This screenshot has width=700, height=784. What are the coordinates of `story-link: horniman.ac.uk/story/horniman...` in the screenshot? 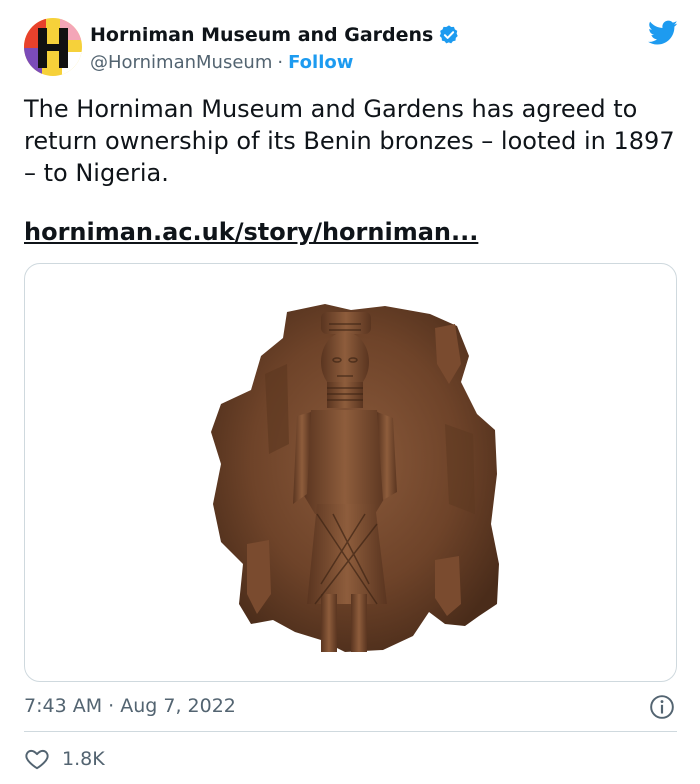 It's located at (251, 232).